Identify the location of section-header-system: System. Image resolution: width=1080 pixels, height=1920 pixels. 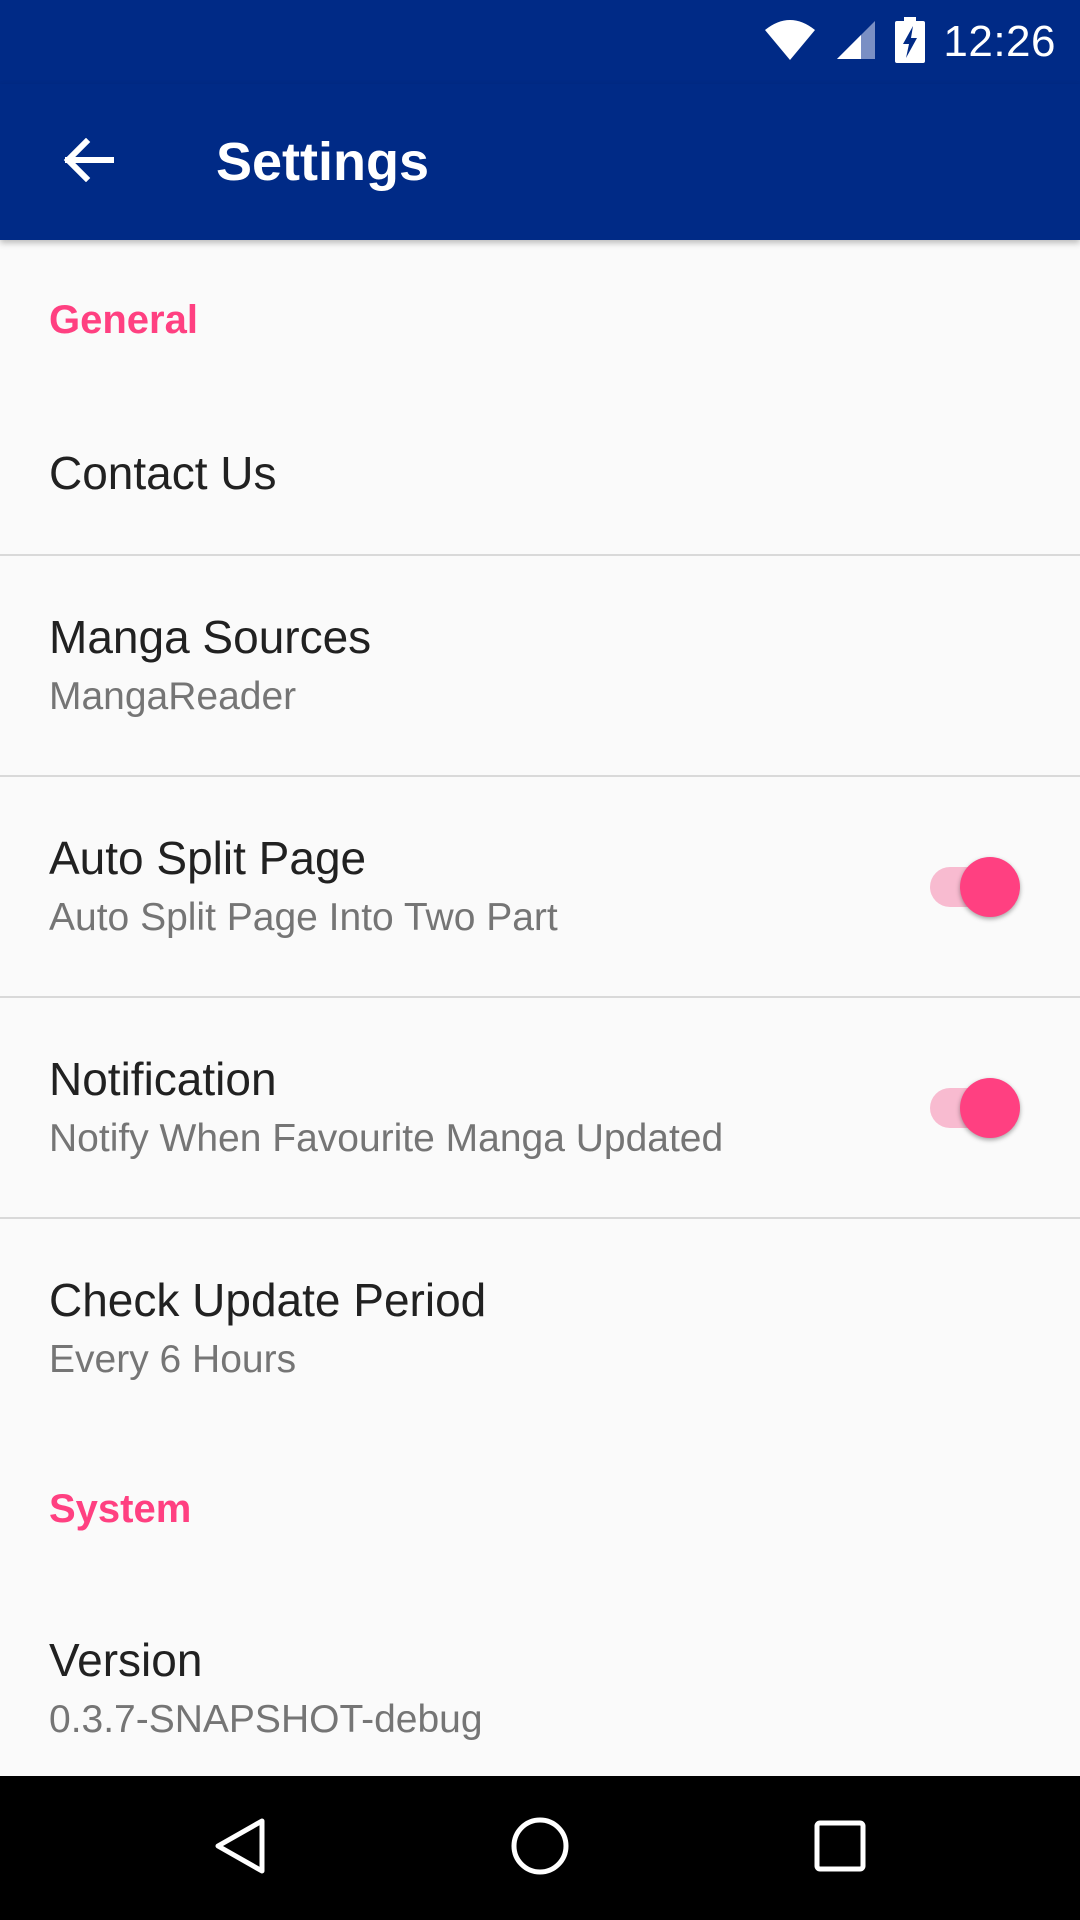
(120, 1508).